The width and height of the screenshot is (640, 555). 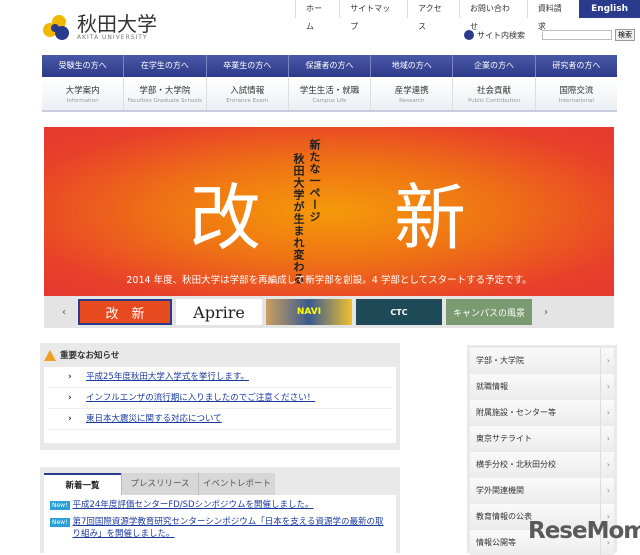 What do you see at coordinates (83, 66) in the screenshot?
I see `nav-applicants: 受験生の方へ` at bounding box center [83, 66].